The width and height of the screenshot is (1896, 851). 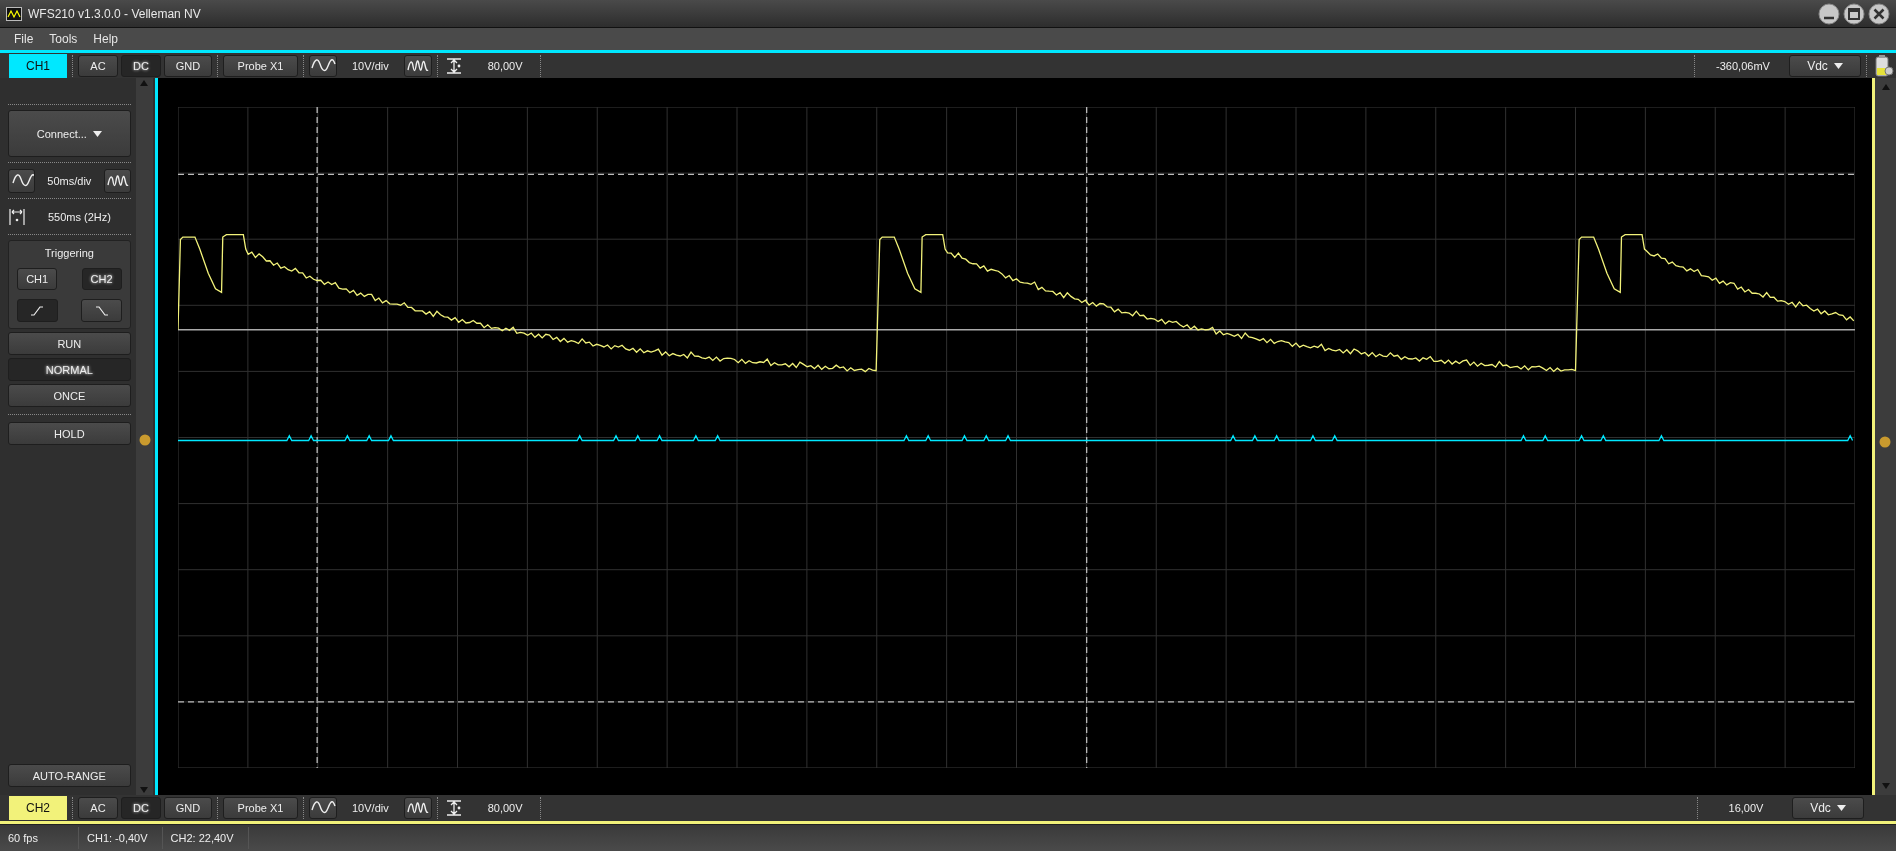 I want to click on channel-label: CH2, so click(x=38, y=807).